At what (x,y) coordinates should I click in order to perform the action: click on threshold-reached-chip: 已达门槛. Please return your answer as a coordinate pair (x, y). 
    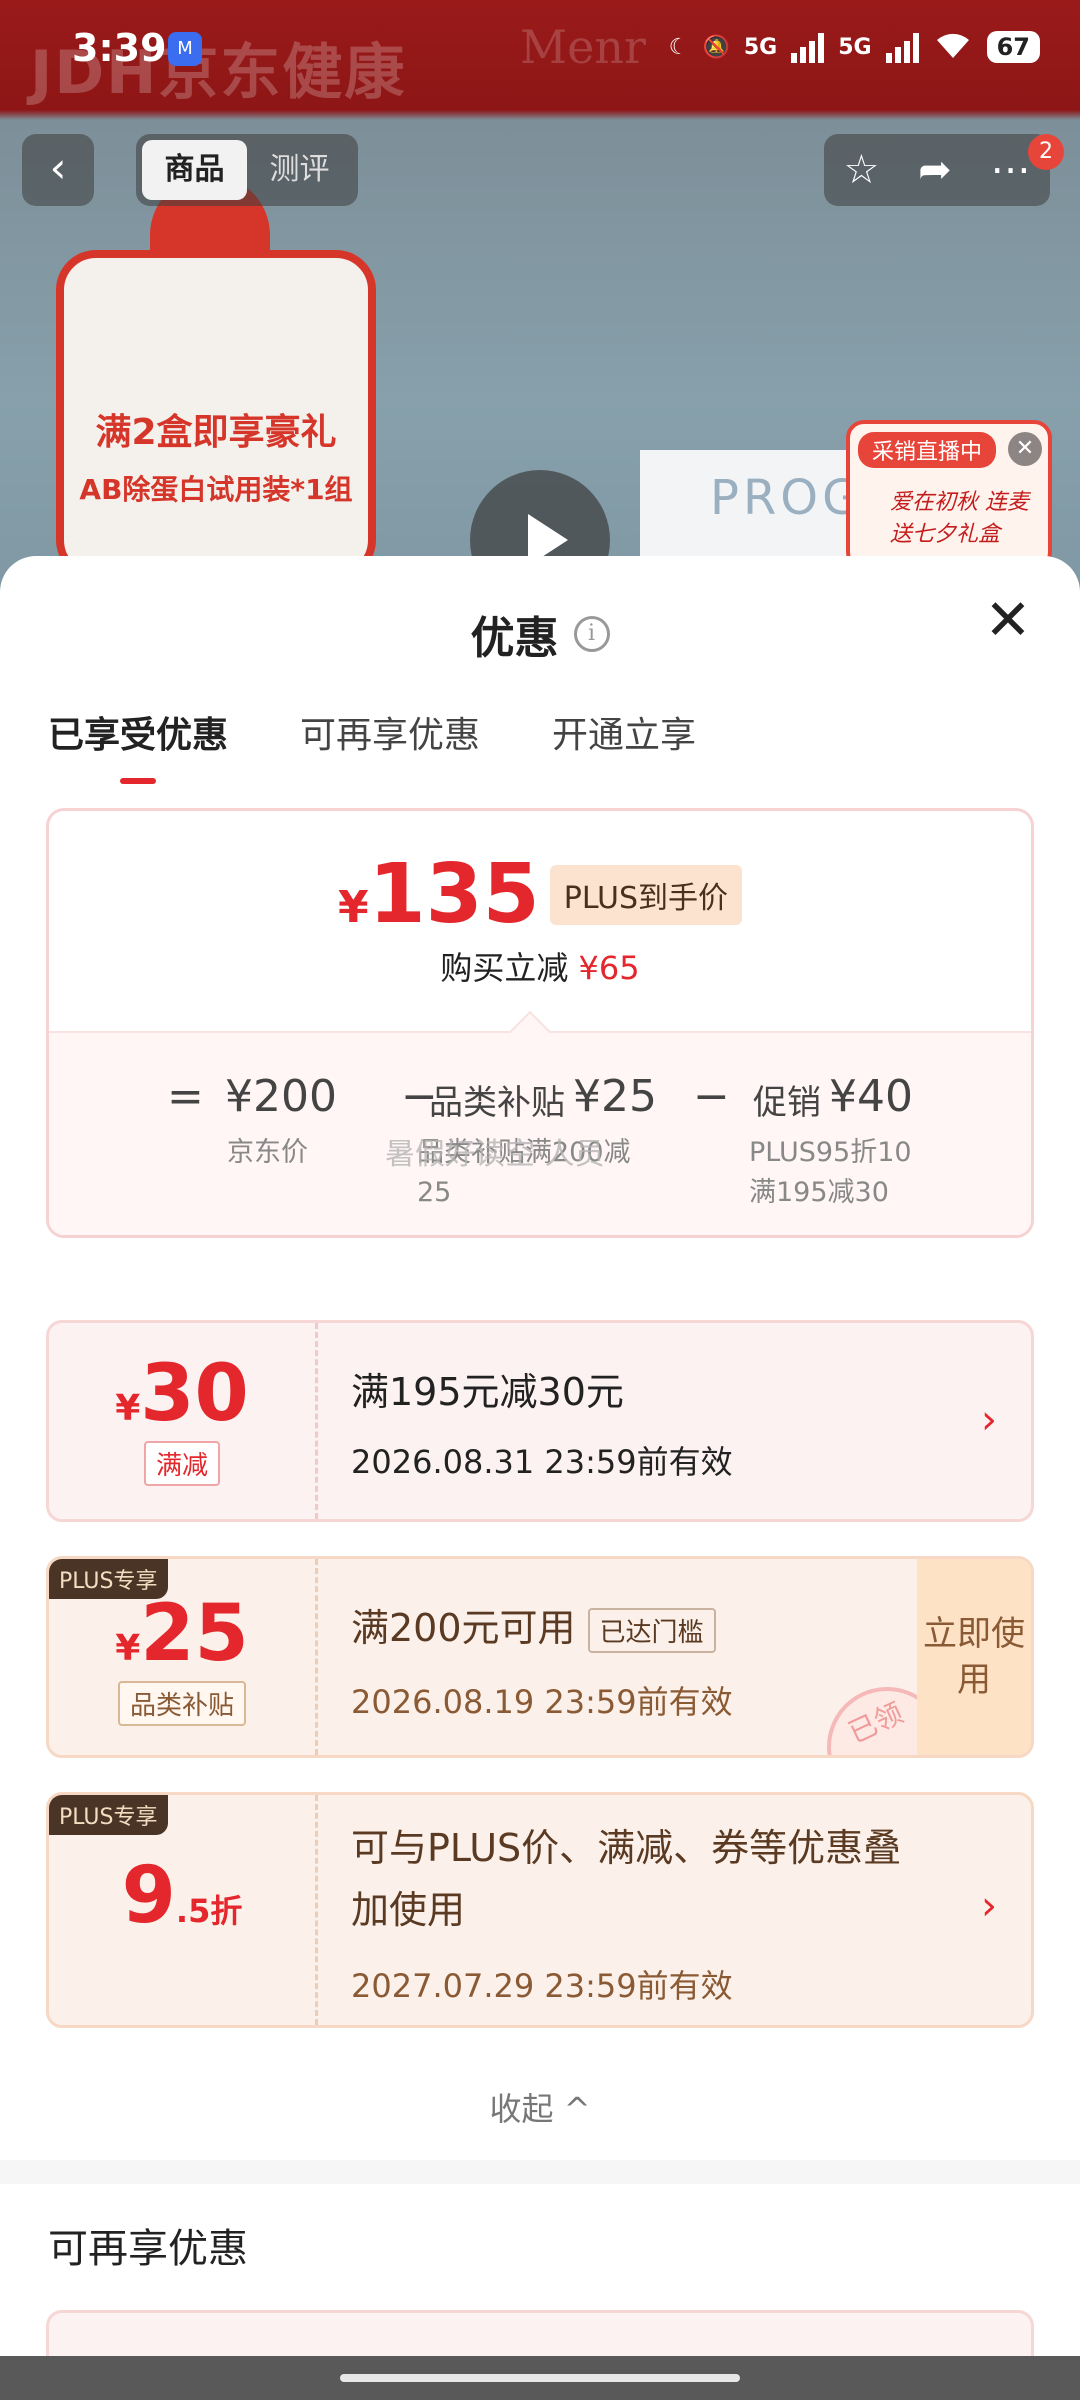
    Looking at the image, I should click on (651, 1630).